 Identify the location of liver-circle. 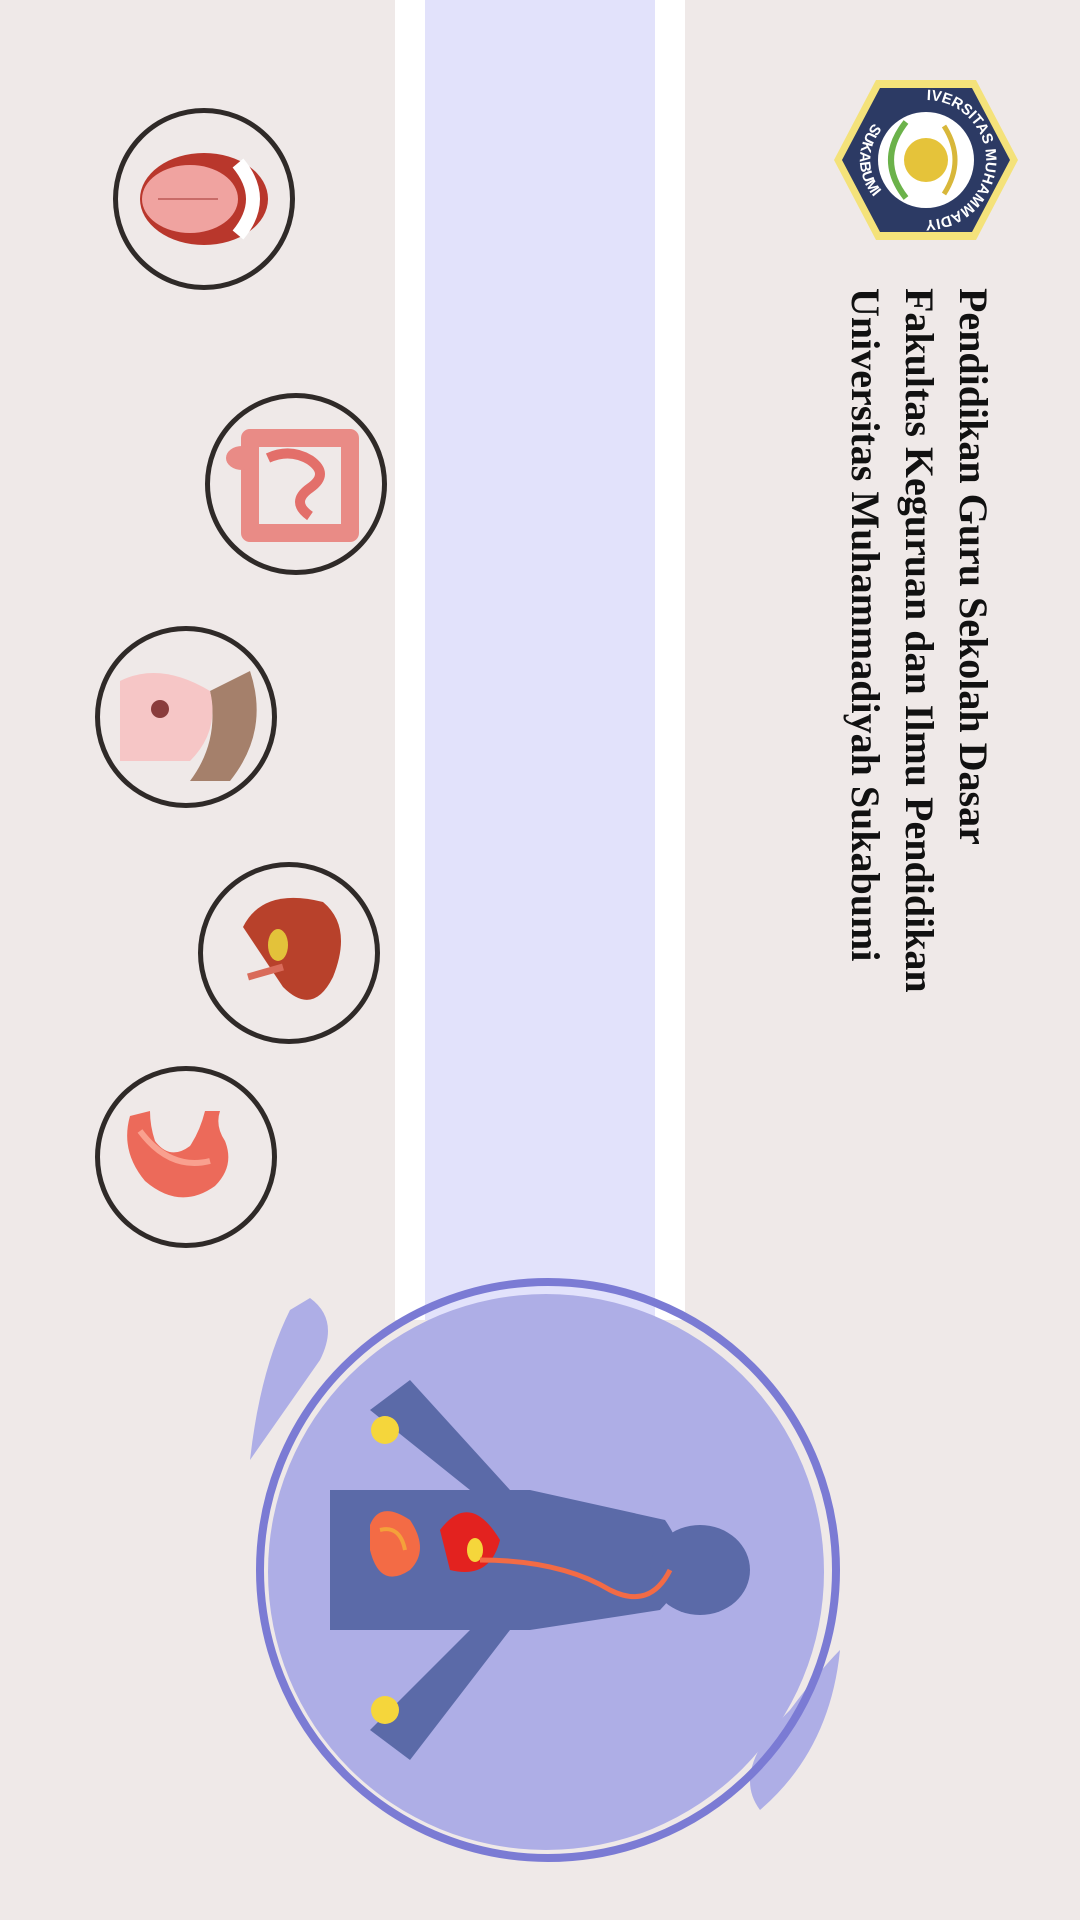
(289, 953).